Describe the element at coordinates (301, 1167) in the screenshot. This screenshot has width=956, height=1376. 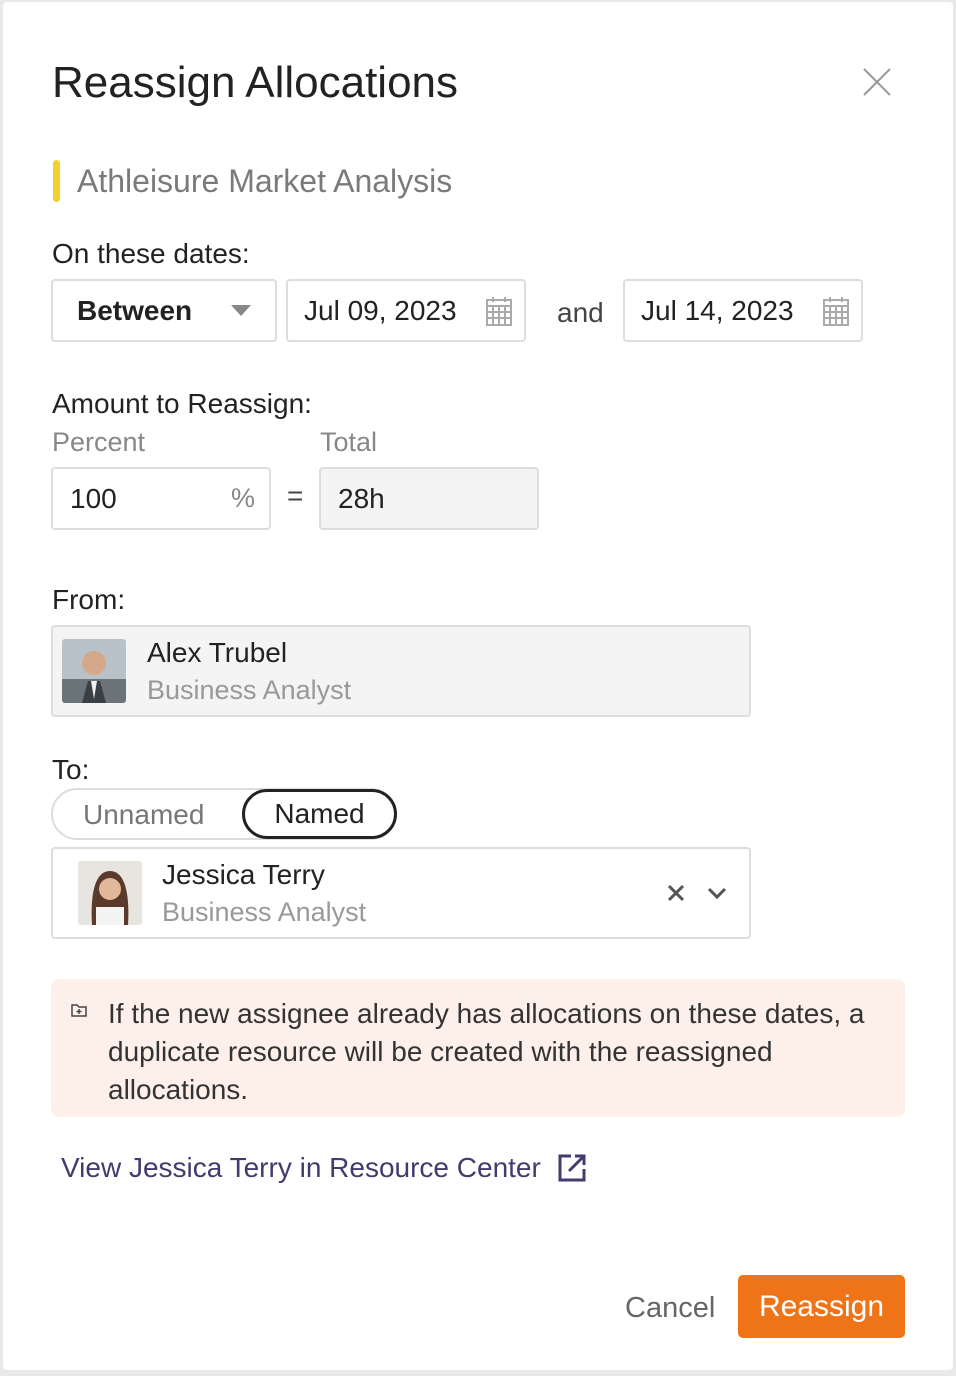
I see `link-text: View Jessica Terry in Resource Center` at that location.